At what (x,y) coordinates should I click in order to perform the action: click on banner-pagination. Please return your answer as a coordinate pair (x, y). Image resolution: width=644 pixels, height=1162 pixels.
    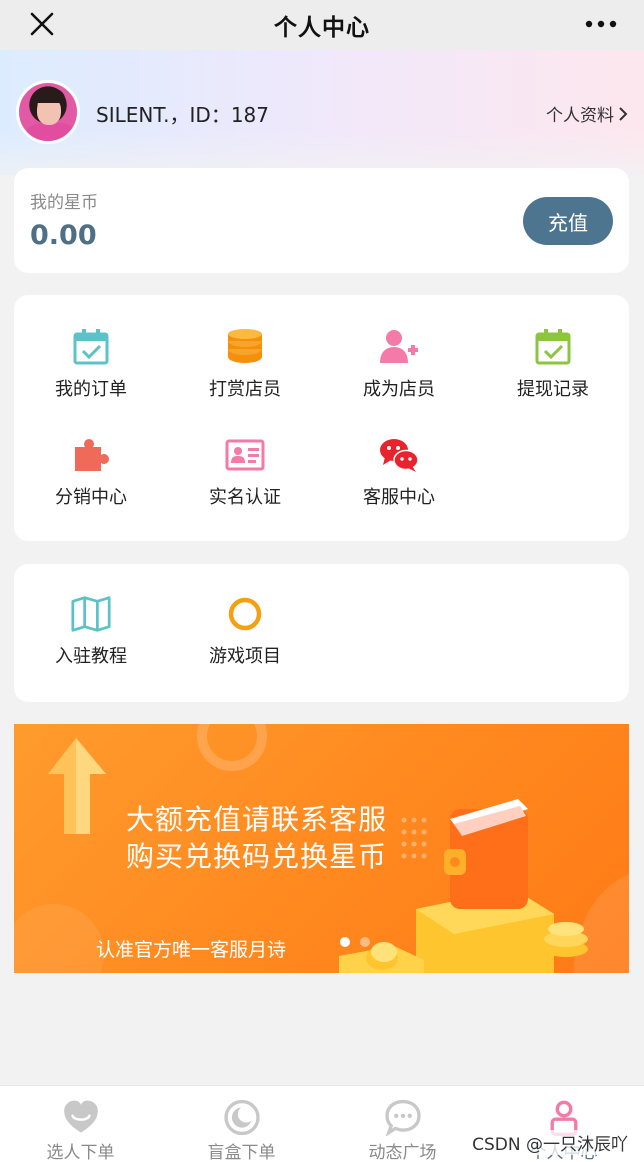
    Looking at the image, I should click on (355, 942).